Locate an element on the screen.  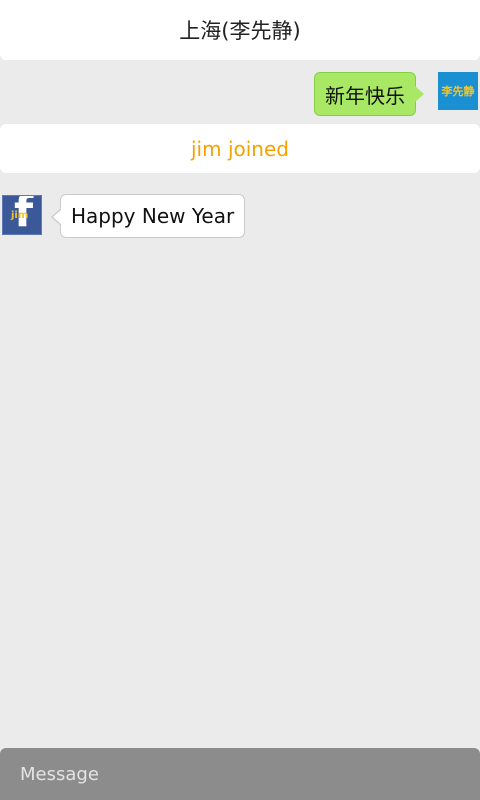
outgoing-message-bubble: 新年快乐 is located at coordinates (369, 94).